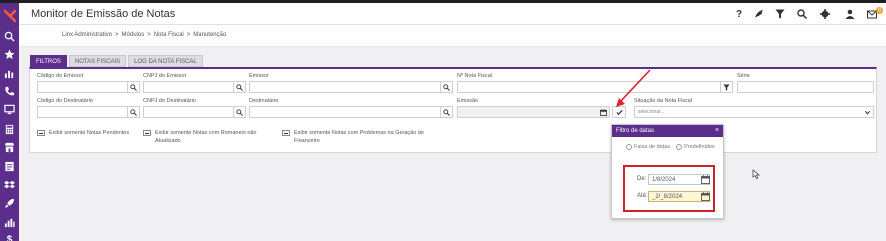 The height and width of the screenshot is (241, 886). I want to click on numero-nf-input, so click(595, 87).